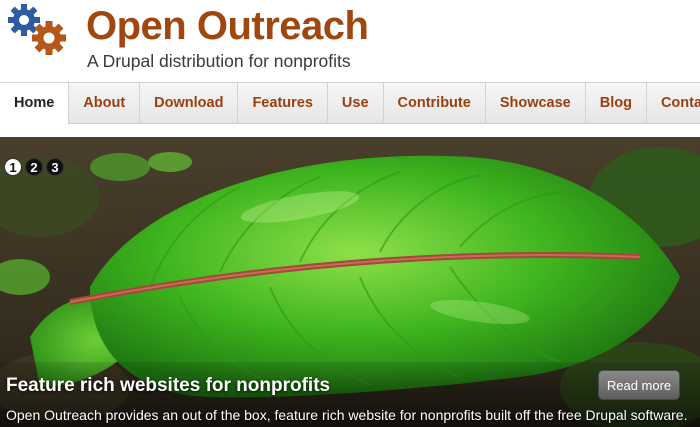  What do you see at coordinates (356, 103) in the screenshot?
I see `nav-item-use: Use` at bounding box center [356, 103].